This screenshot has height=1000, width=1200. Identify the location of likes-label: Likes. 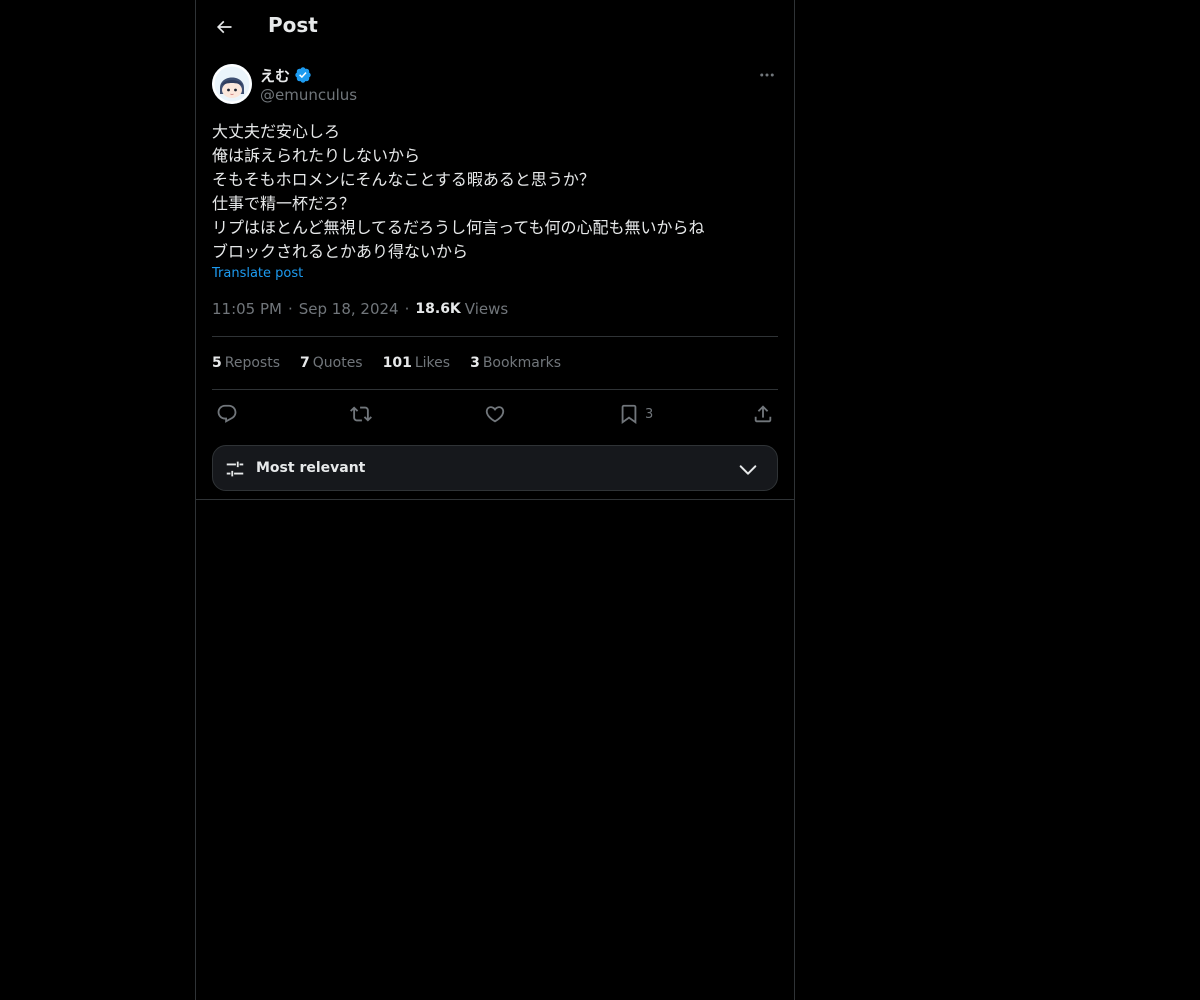
(432, 363).